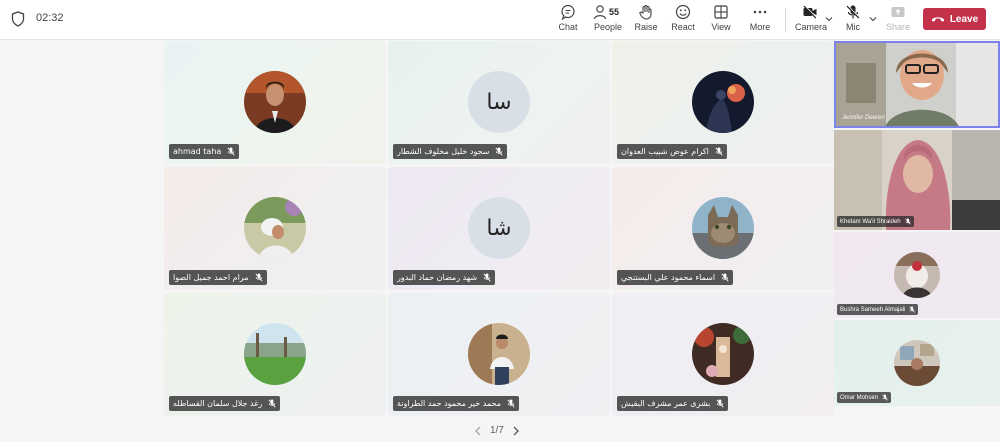 This screenshot has width=1000, height=442. I want to click on participant-tile: محمد خير محمود حمد الطراونة, so click(499, 354).